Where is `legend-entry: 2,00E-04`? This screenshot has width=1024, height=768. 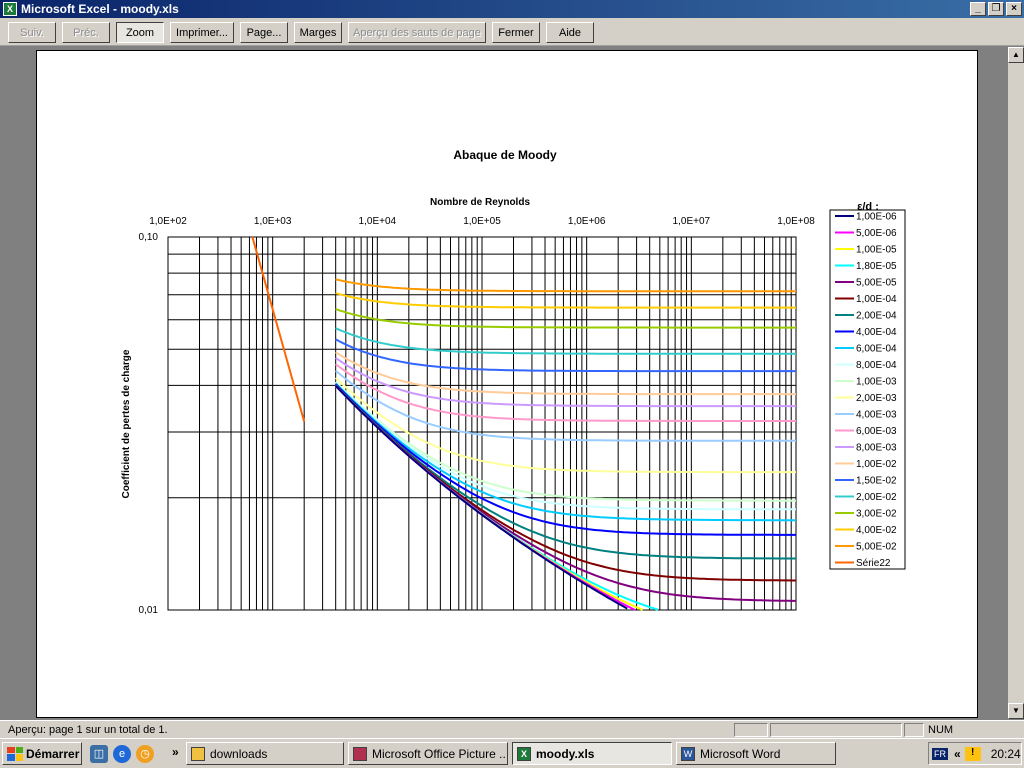
legend-entry: 2,00E-04 is located at coordinates (876, 316).